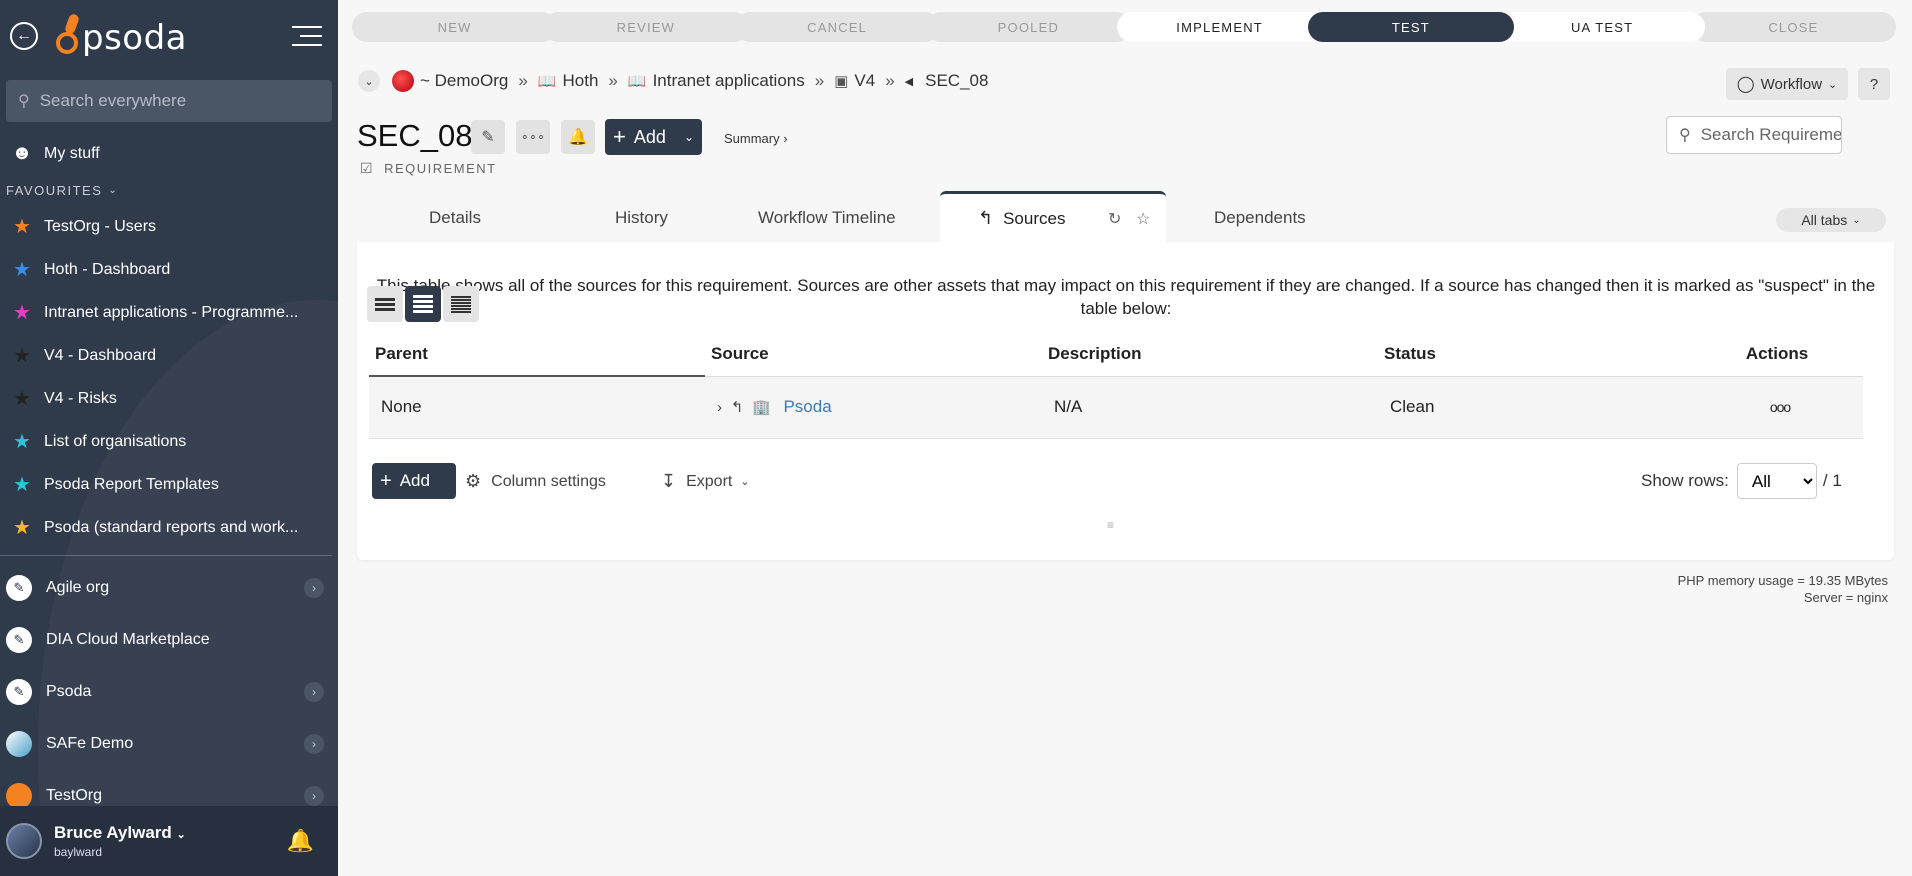 The image size is (1912, 876). What do you see at coordinates (1411, 27) in the screenshot?
I see `workflow-step-test: TEST` at bounding box center [1411, 27].